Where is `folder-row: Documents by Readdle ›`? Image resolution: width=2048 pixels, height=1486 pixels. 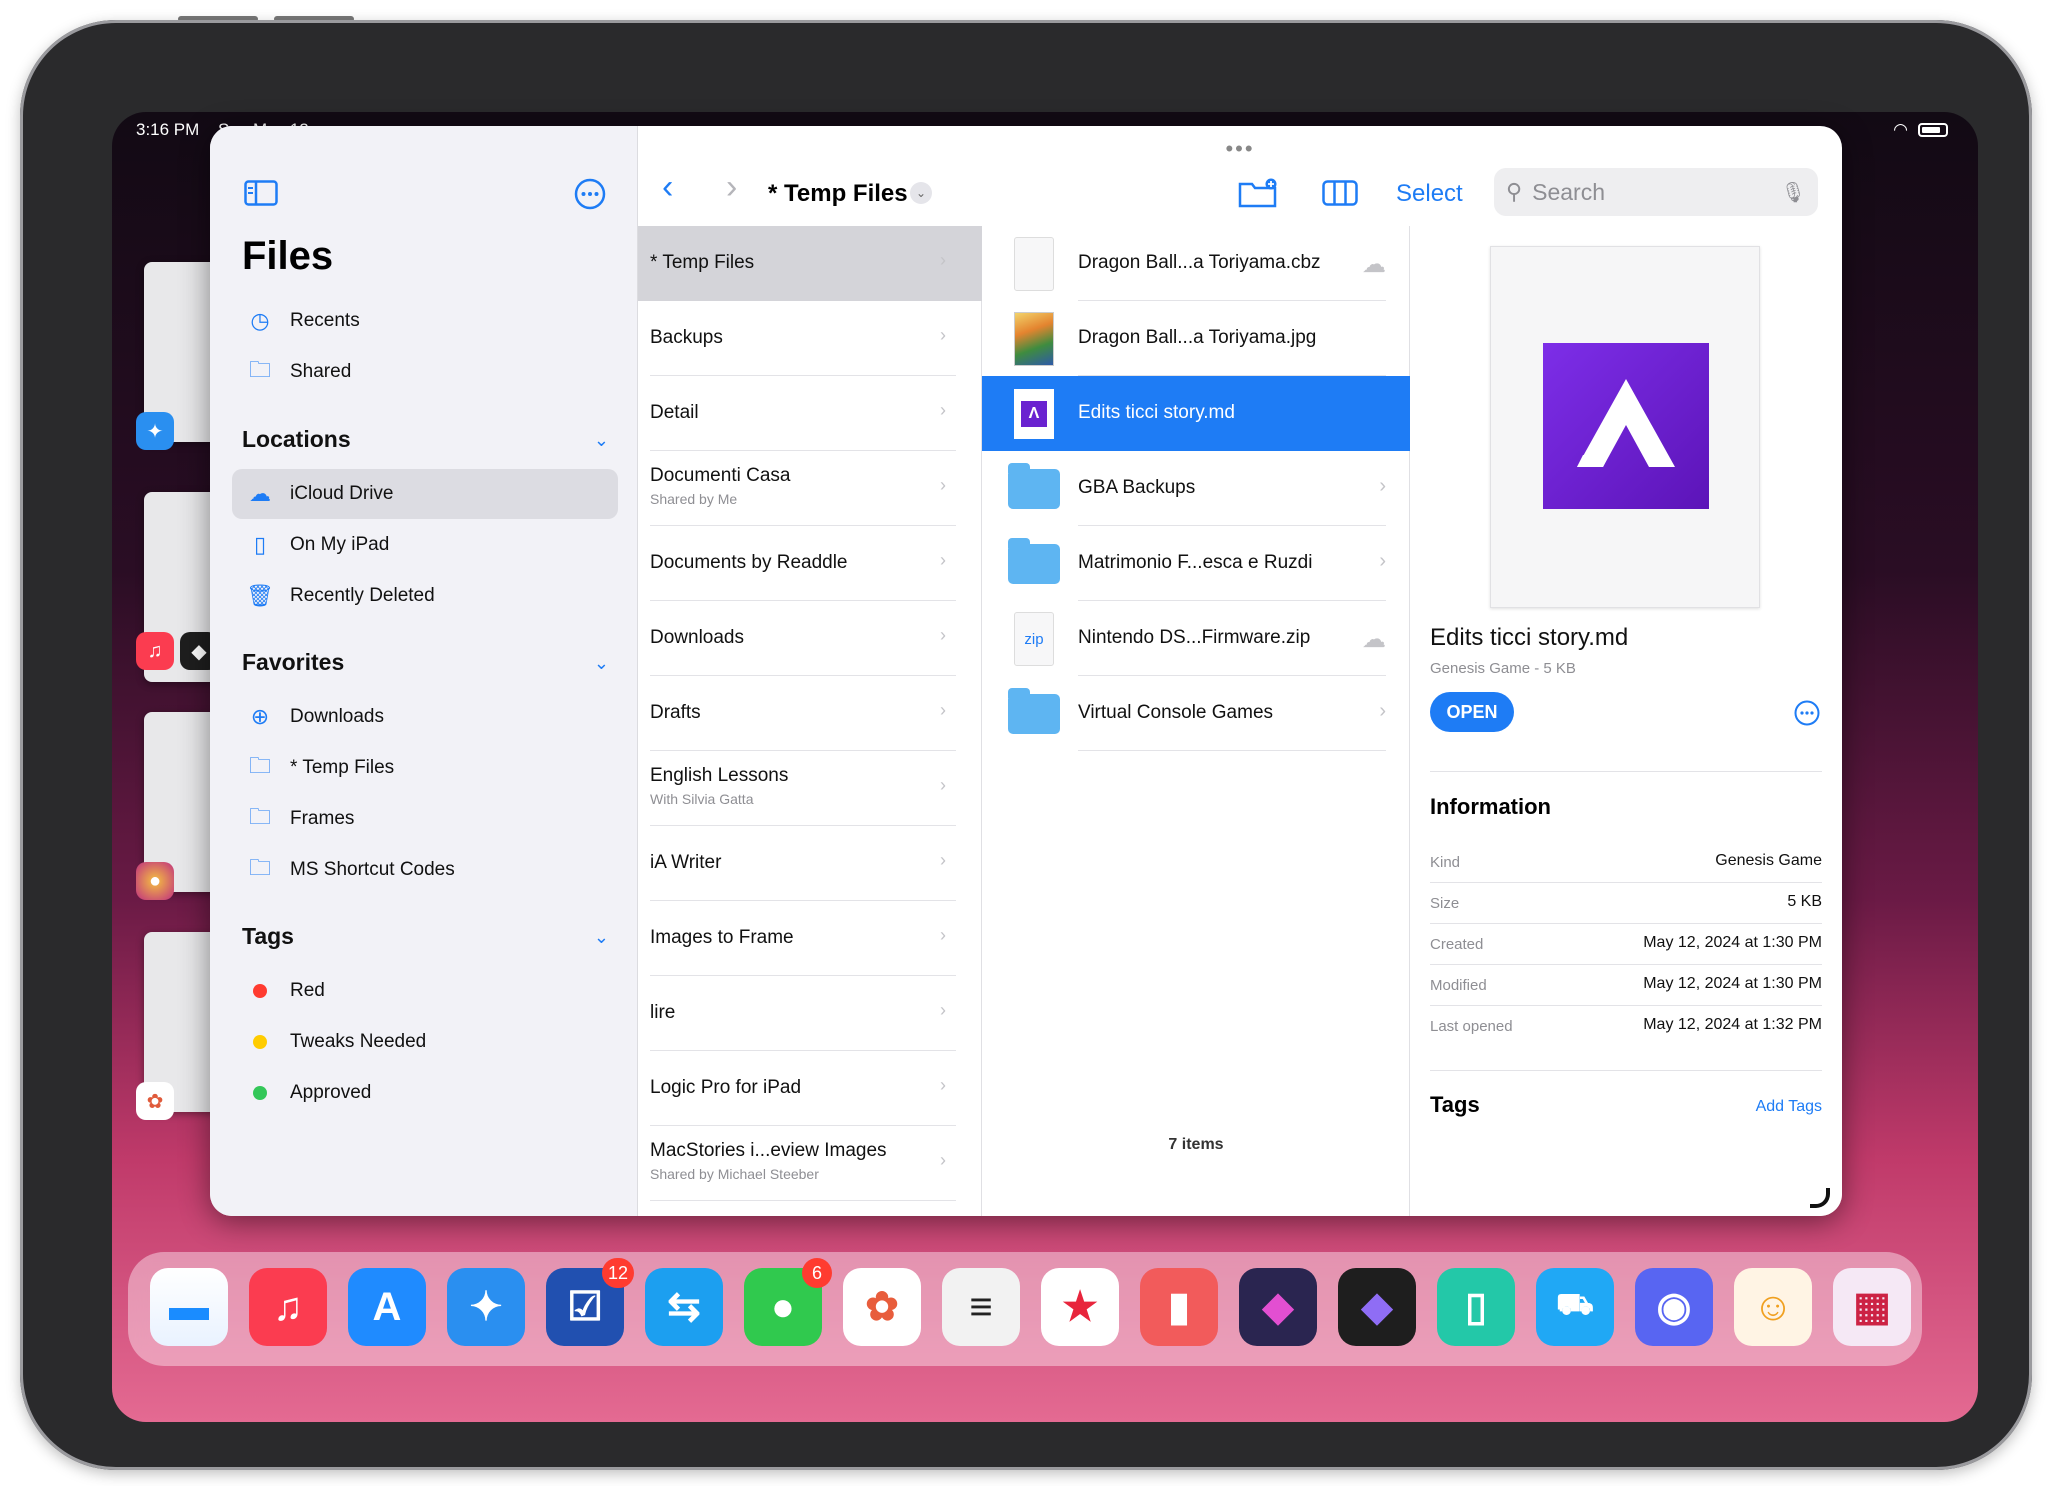 folder-row: Documents by Readdle › is located at coordinates (810, 563).